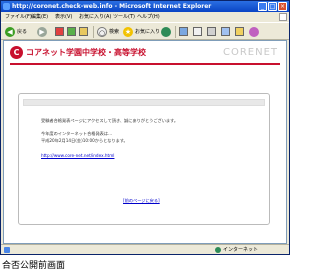  What do you see at coordinates (283, 17) in the screenshot?
I see `windows-logo-icon` at bounding box center [283, 17].